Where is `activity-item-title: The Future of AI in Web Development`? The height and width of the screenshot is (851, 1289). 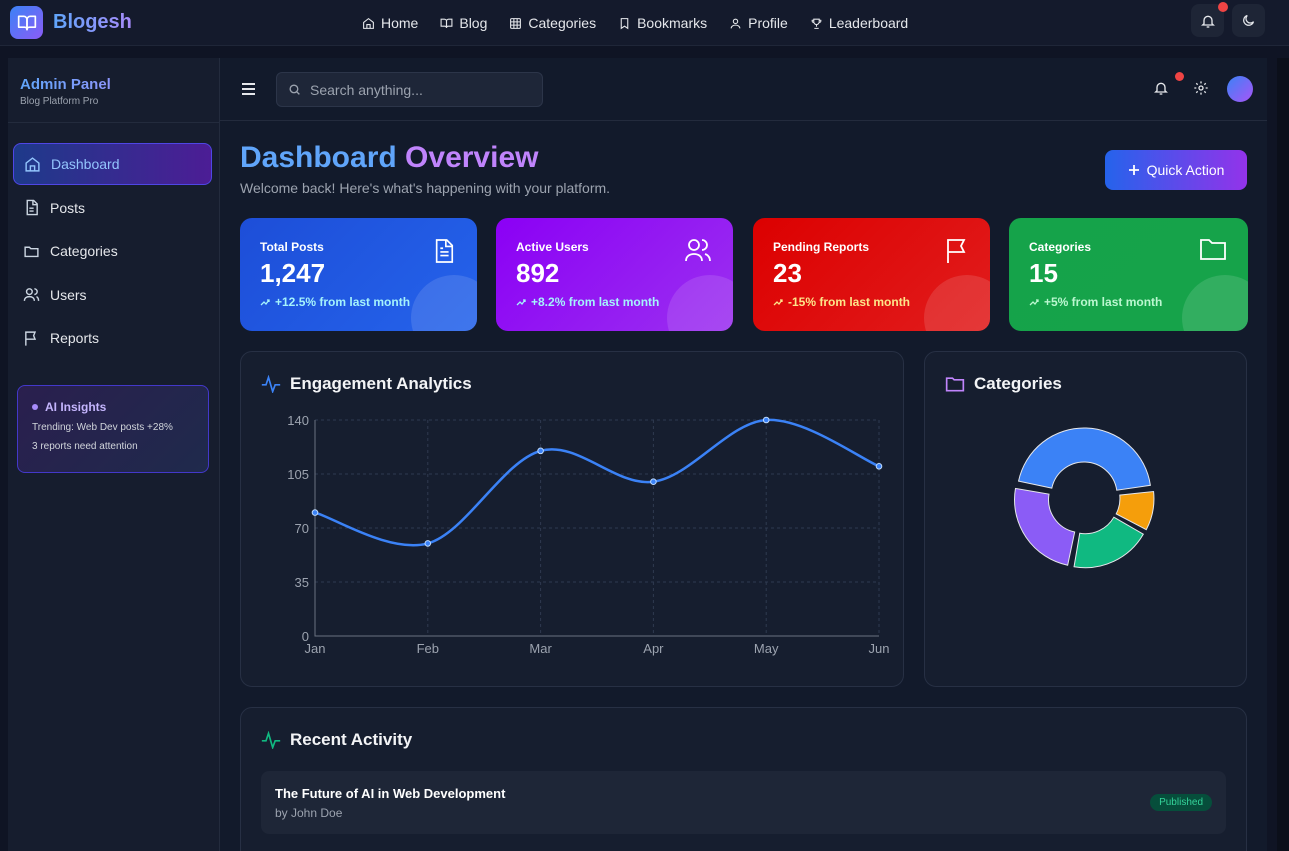 activity-item-title: The Future of AI in Web Development is located at coordinates (390, 793).